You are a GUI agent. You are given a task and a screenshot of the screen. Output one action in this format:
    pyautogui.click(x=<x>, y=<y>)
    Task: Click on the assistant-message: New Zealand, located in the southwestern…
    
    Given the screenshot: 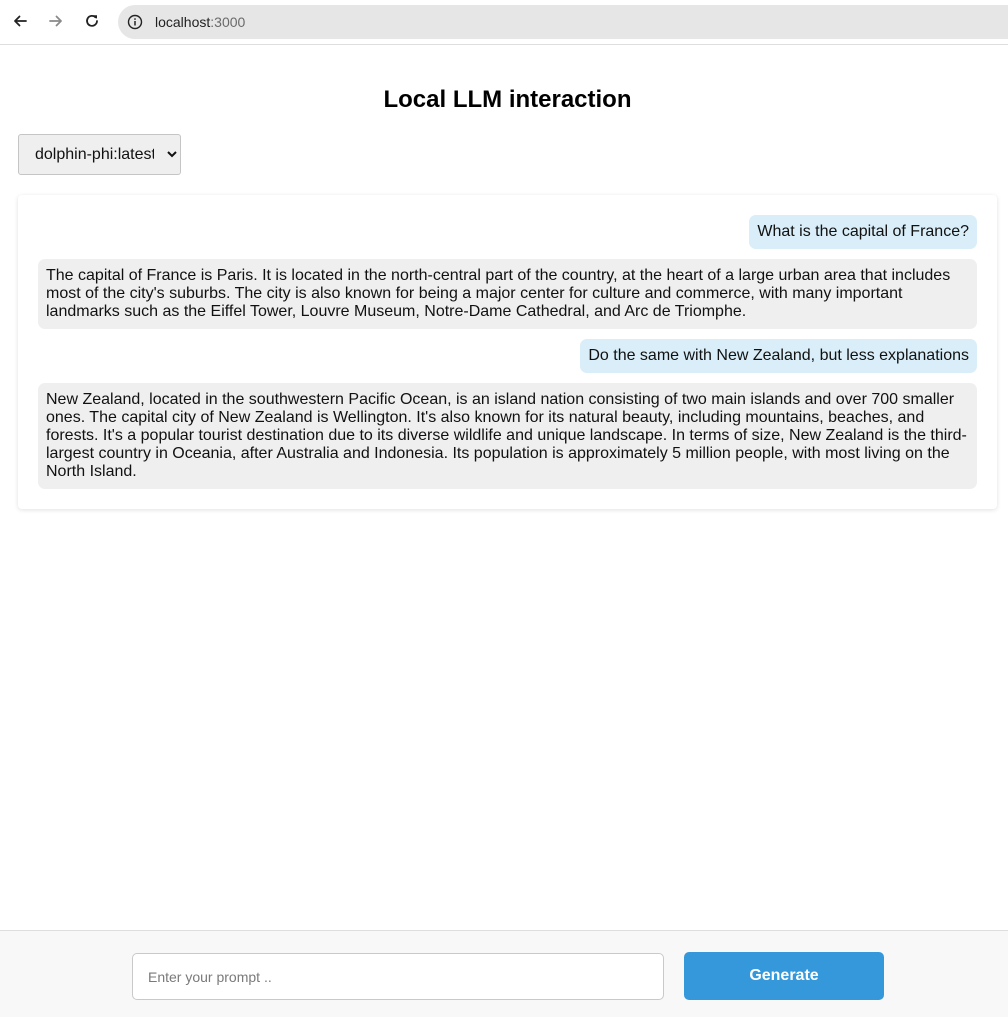 What is the action you would take?
    pyautogui.click(x=507, y=436)
    